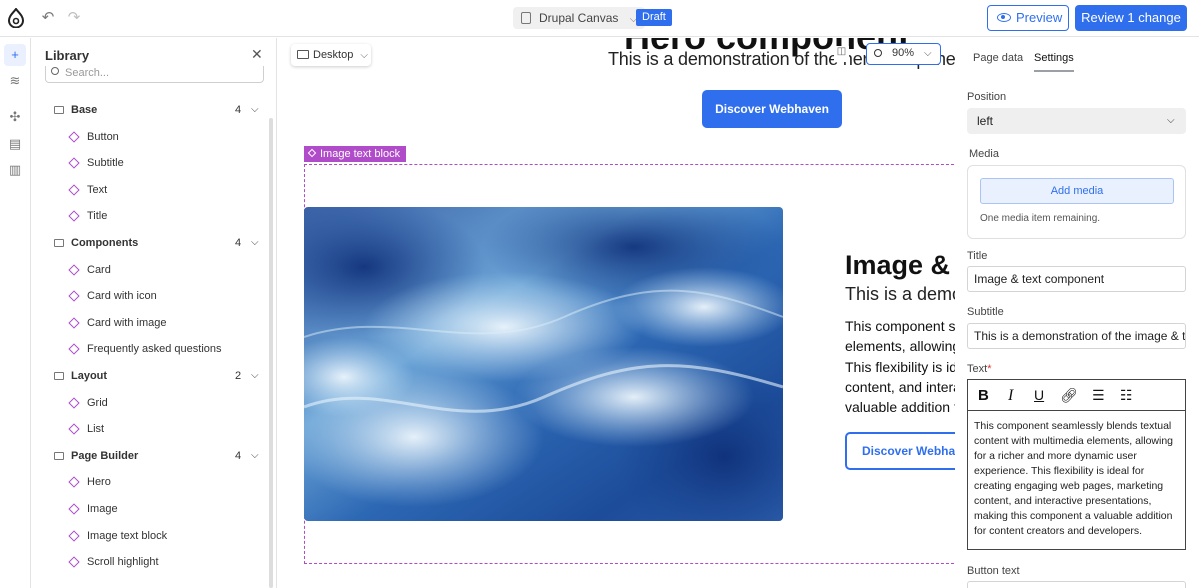 This screenshot has width=1199, height=588. I want to click on component-item: Scroll highlight, so click(150, 562).